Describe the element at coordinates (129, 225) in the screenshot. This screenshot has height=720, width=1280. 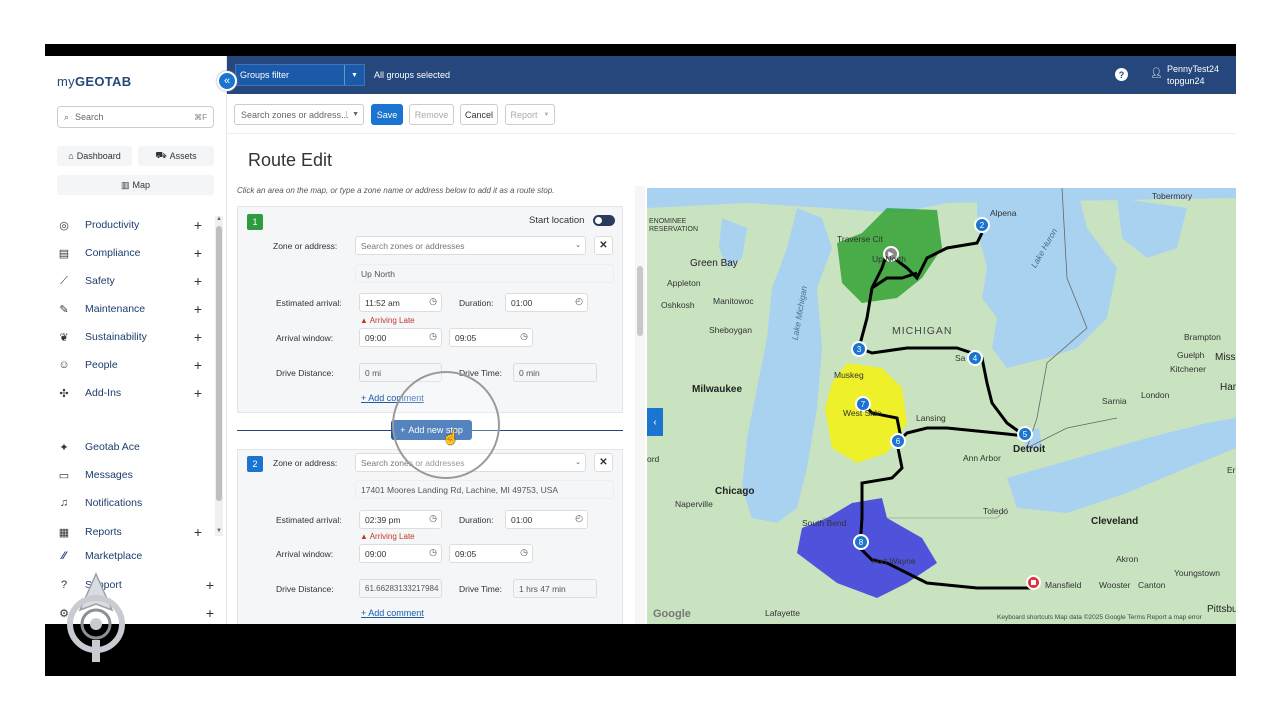
I see `sidebar-item-productivity: ◎ Productivity +` at that location.